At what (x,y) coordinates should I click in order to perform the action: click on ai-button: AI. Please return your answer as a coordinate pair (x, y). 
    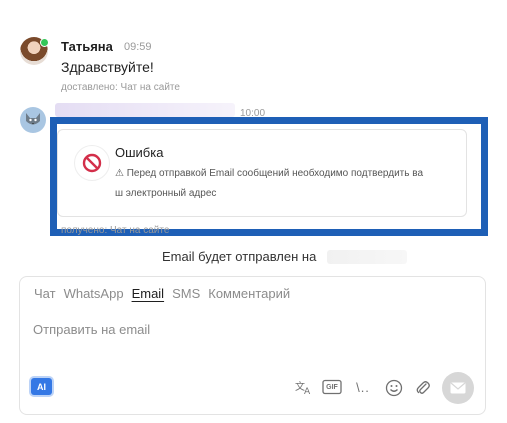
    Looking at the image, I should click on (41, 386).